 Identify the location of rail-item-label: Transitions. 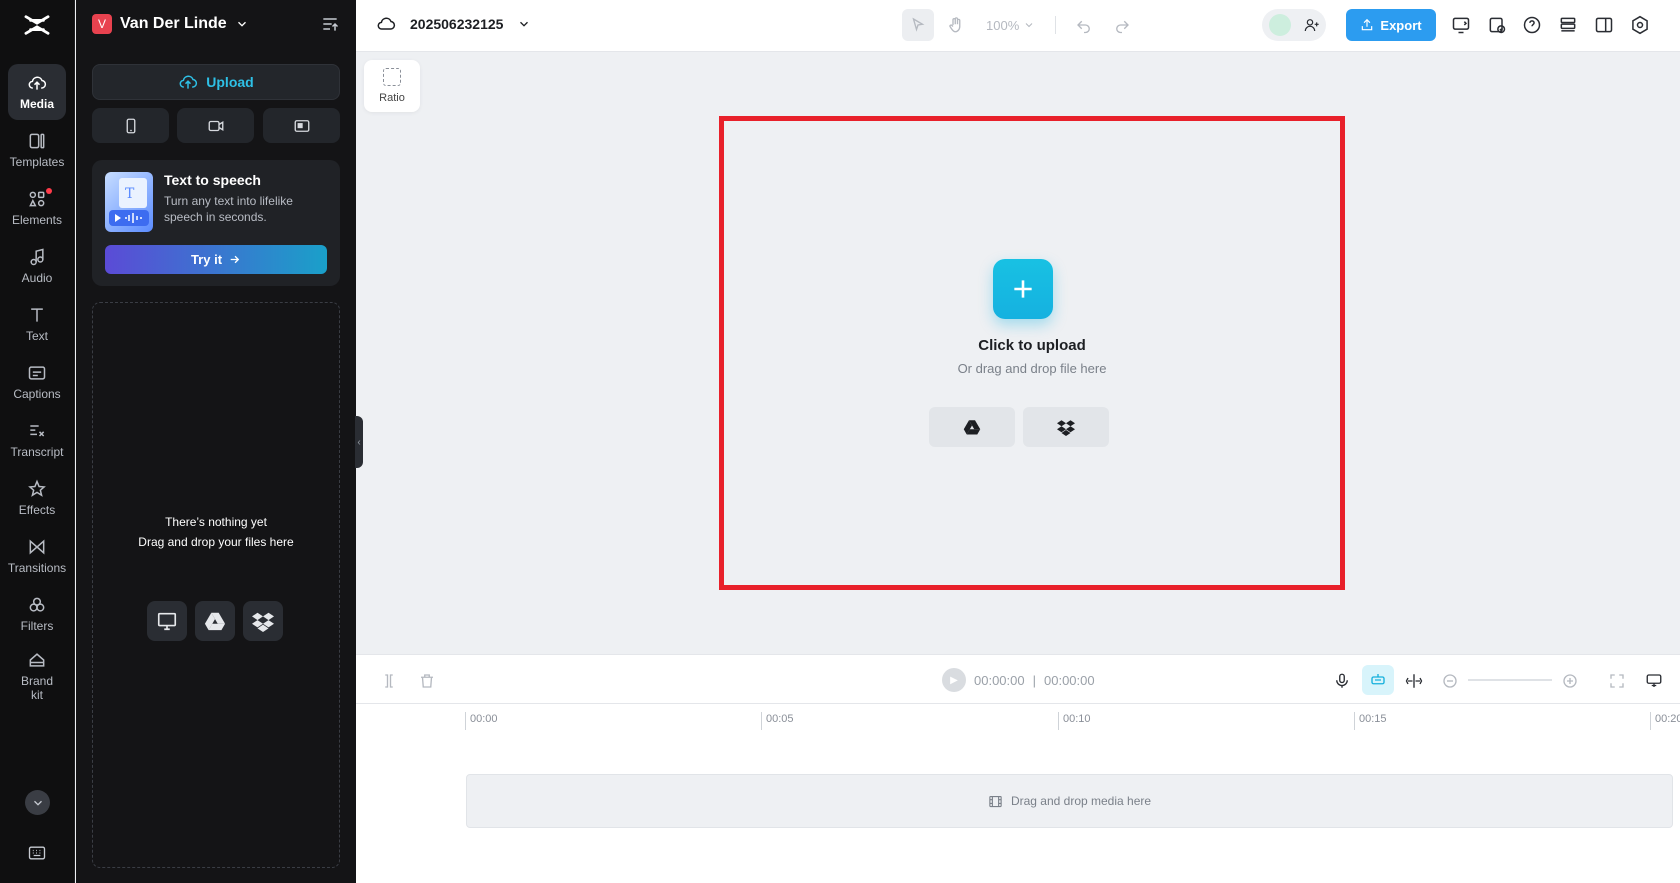
(37, 568).